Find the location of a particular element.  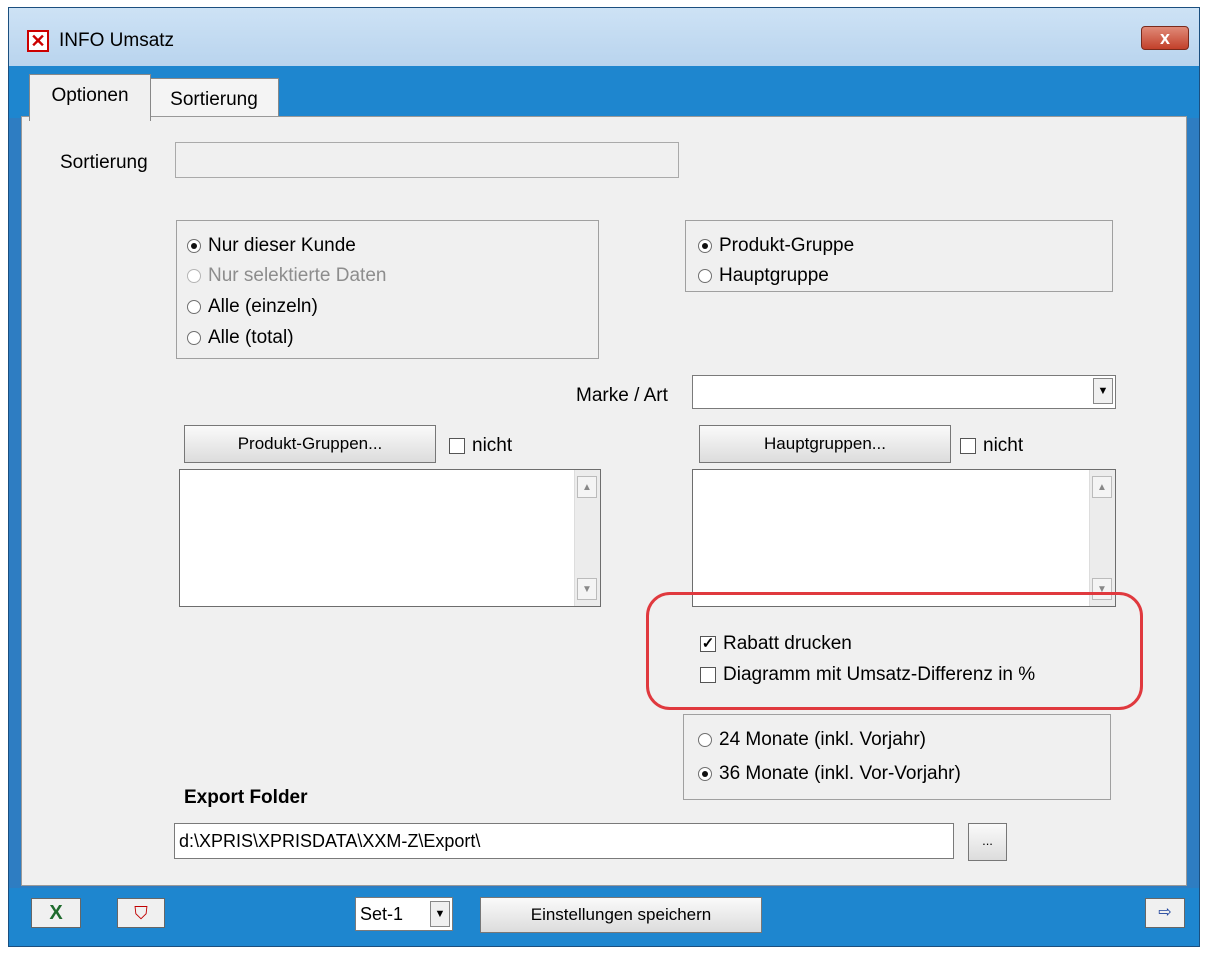

radio-nur-selektierte-daten: Nur selektierte Daten is located at coordinates (286, 276).